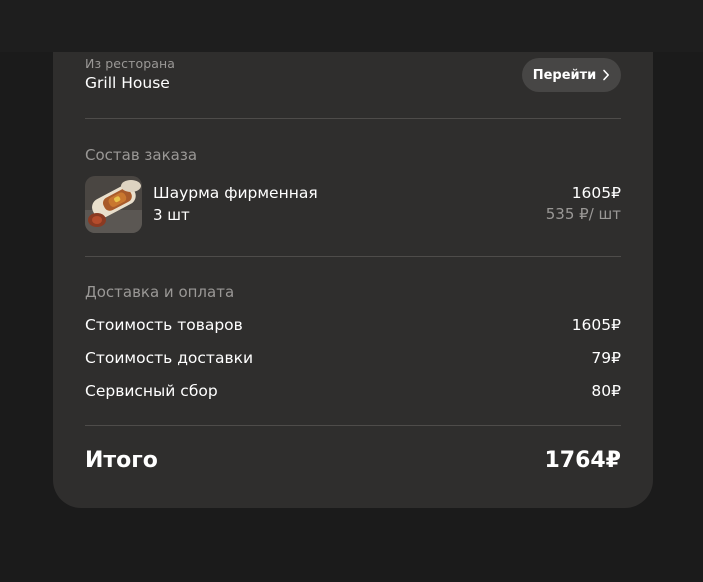  I want to click on item-image, so click(113, 204).